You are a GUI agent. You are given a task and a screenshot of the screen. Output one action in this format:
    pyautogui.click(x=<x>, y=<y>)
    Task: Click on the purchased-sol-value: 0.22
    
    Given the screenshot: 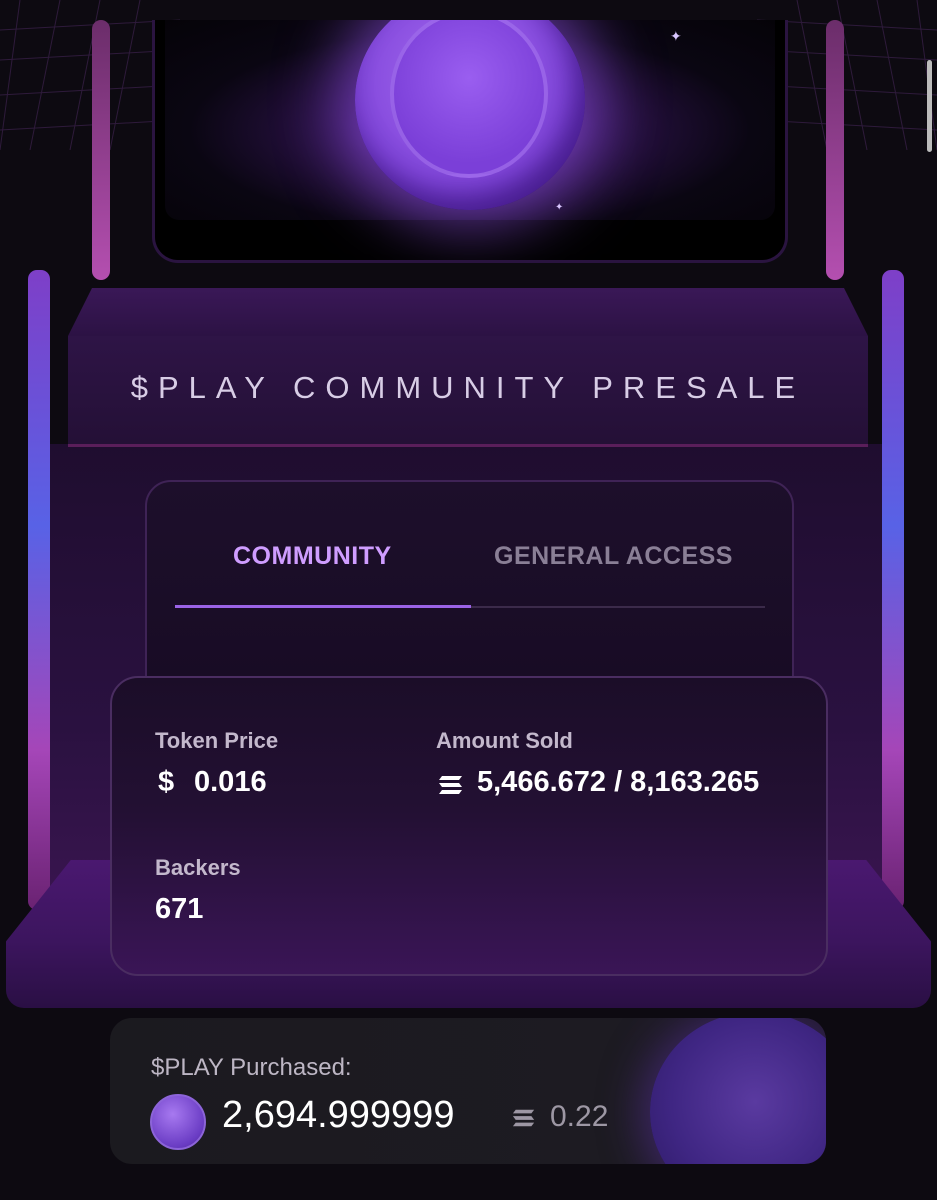 What is the action you would take?
    pyautogui.click(x=579, y=1116)
    